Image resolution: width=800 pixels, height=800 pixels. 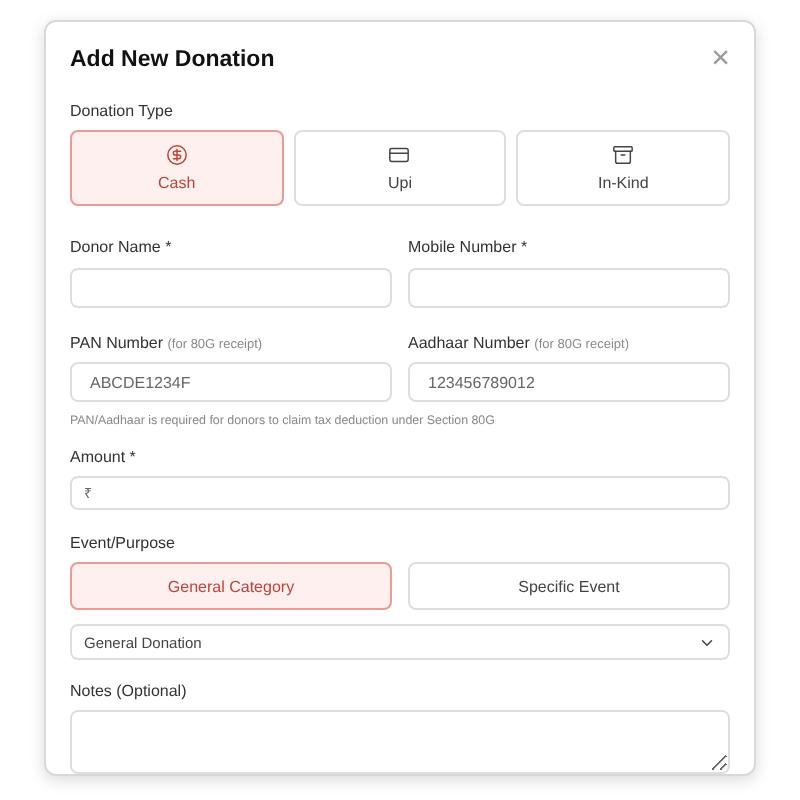 What do you see at coordinates (177, 168) in the screenshot?
I see `donation-type-option: Cash` at bounding box center [177, 168].